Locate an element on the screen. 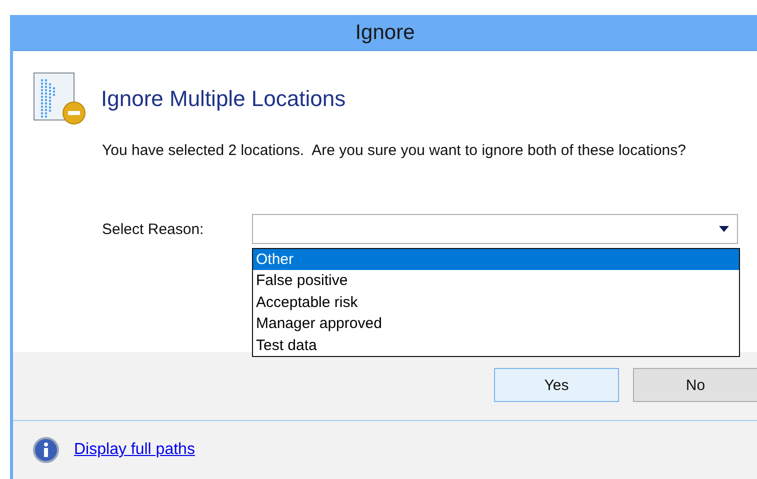 This screenshot has width=757, height=479. window-title: Ignore is located at coordinates (385, 32).